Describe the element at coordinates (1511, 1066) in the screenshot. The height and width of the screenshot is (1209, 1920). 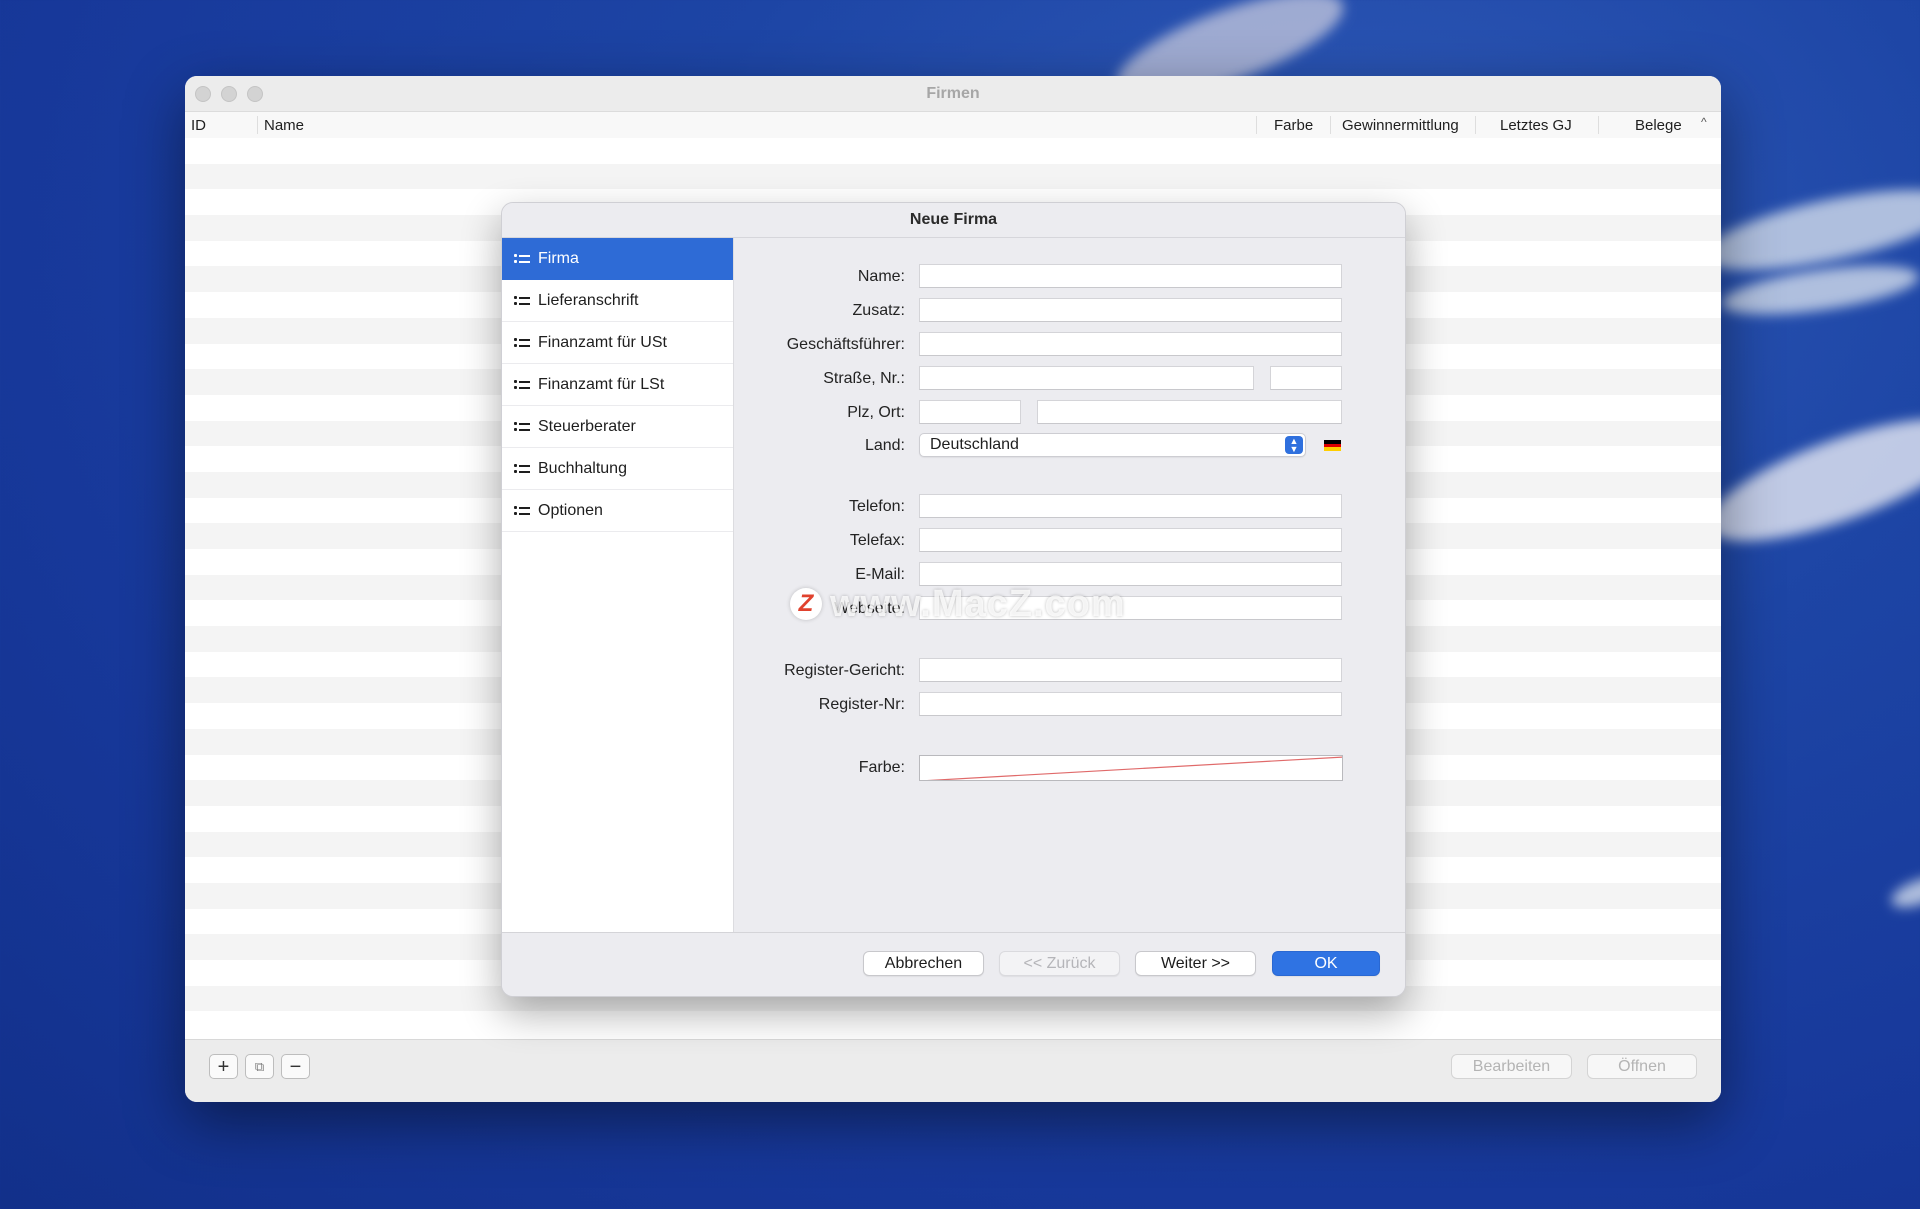
I see `edit-button: Bearbeiten` at that location.